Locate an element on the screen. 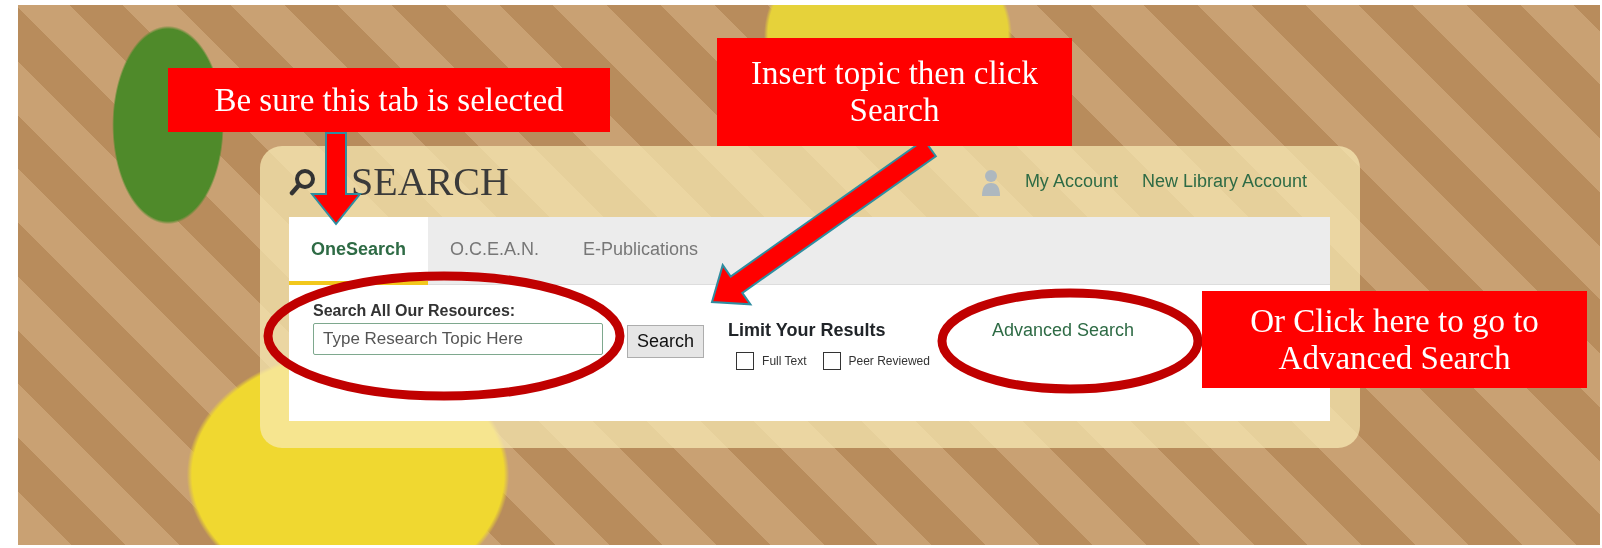 The height and width of the screenshot is (548, 1602). callout-box: Or Click here to go to Advanced Search is located at coordinates (1394, 339).